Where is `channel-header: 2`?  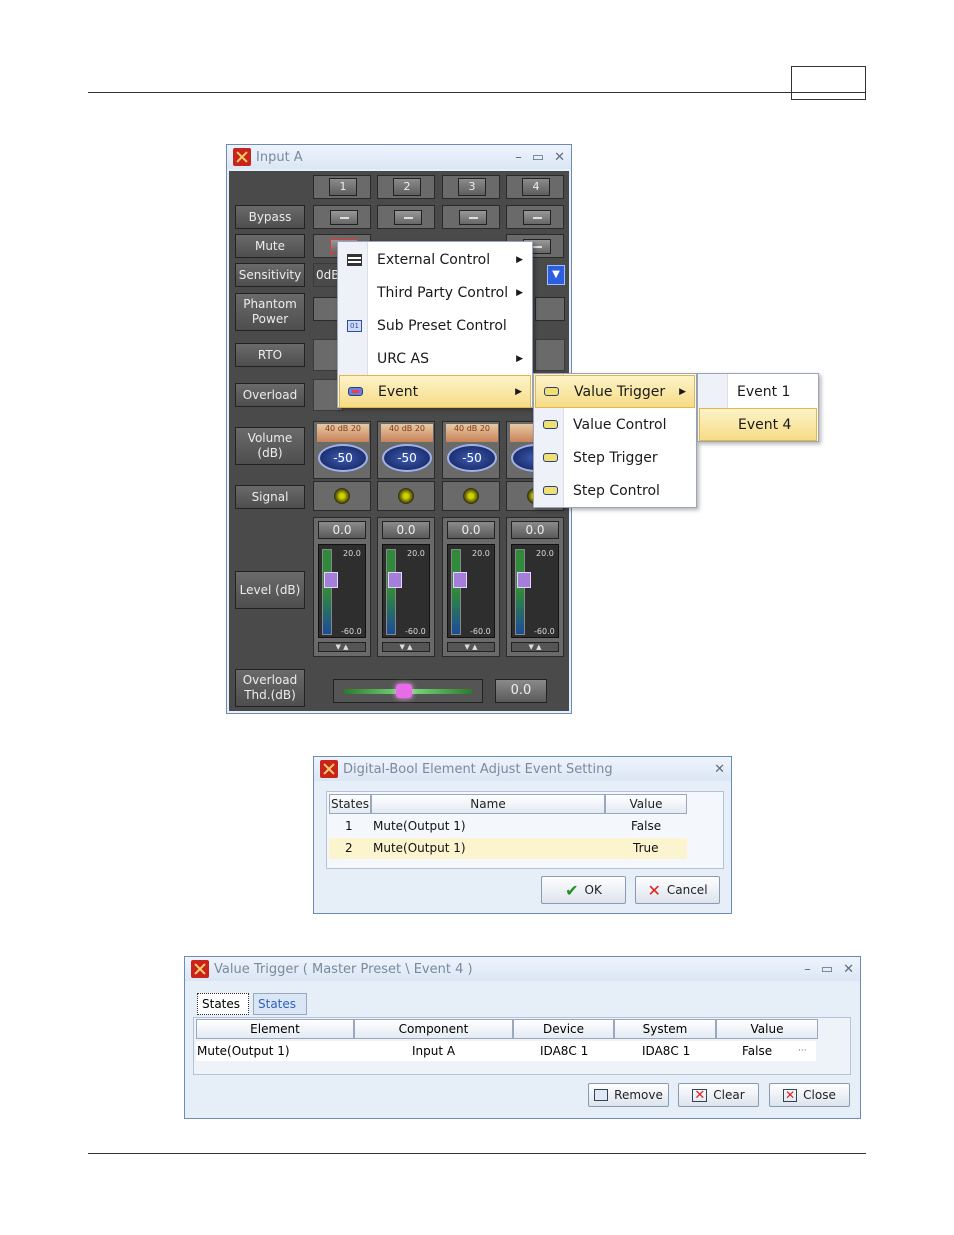 channel-header: 2 is located at coordinates (406, 187).